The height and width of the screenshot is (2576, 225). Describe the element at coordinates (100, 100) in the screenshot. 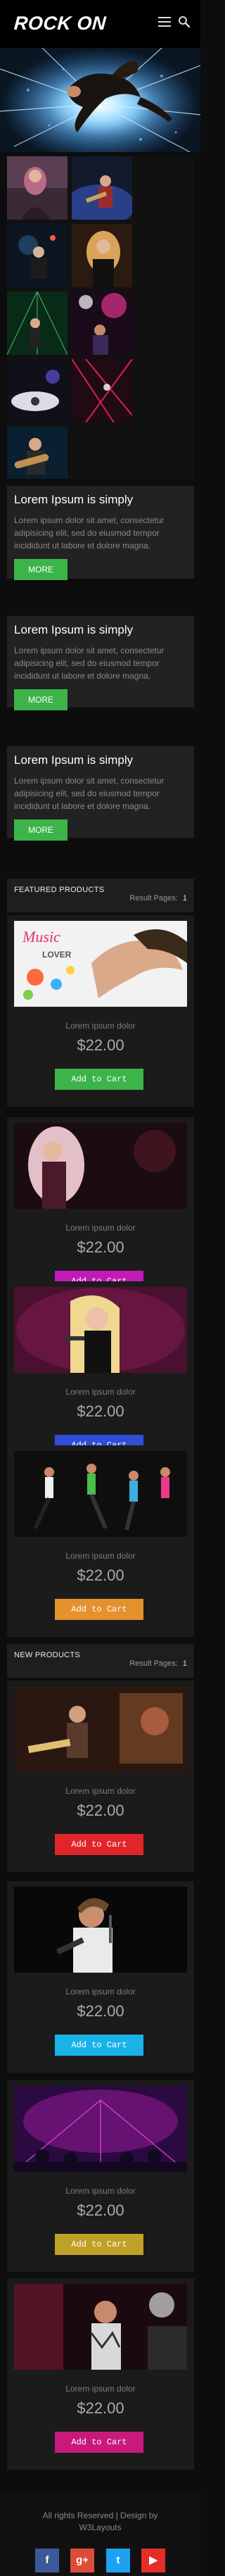

I see `hero-banner` at that location.